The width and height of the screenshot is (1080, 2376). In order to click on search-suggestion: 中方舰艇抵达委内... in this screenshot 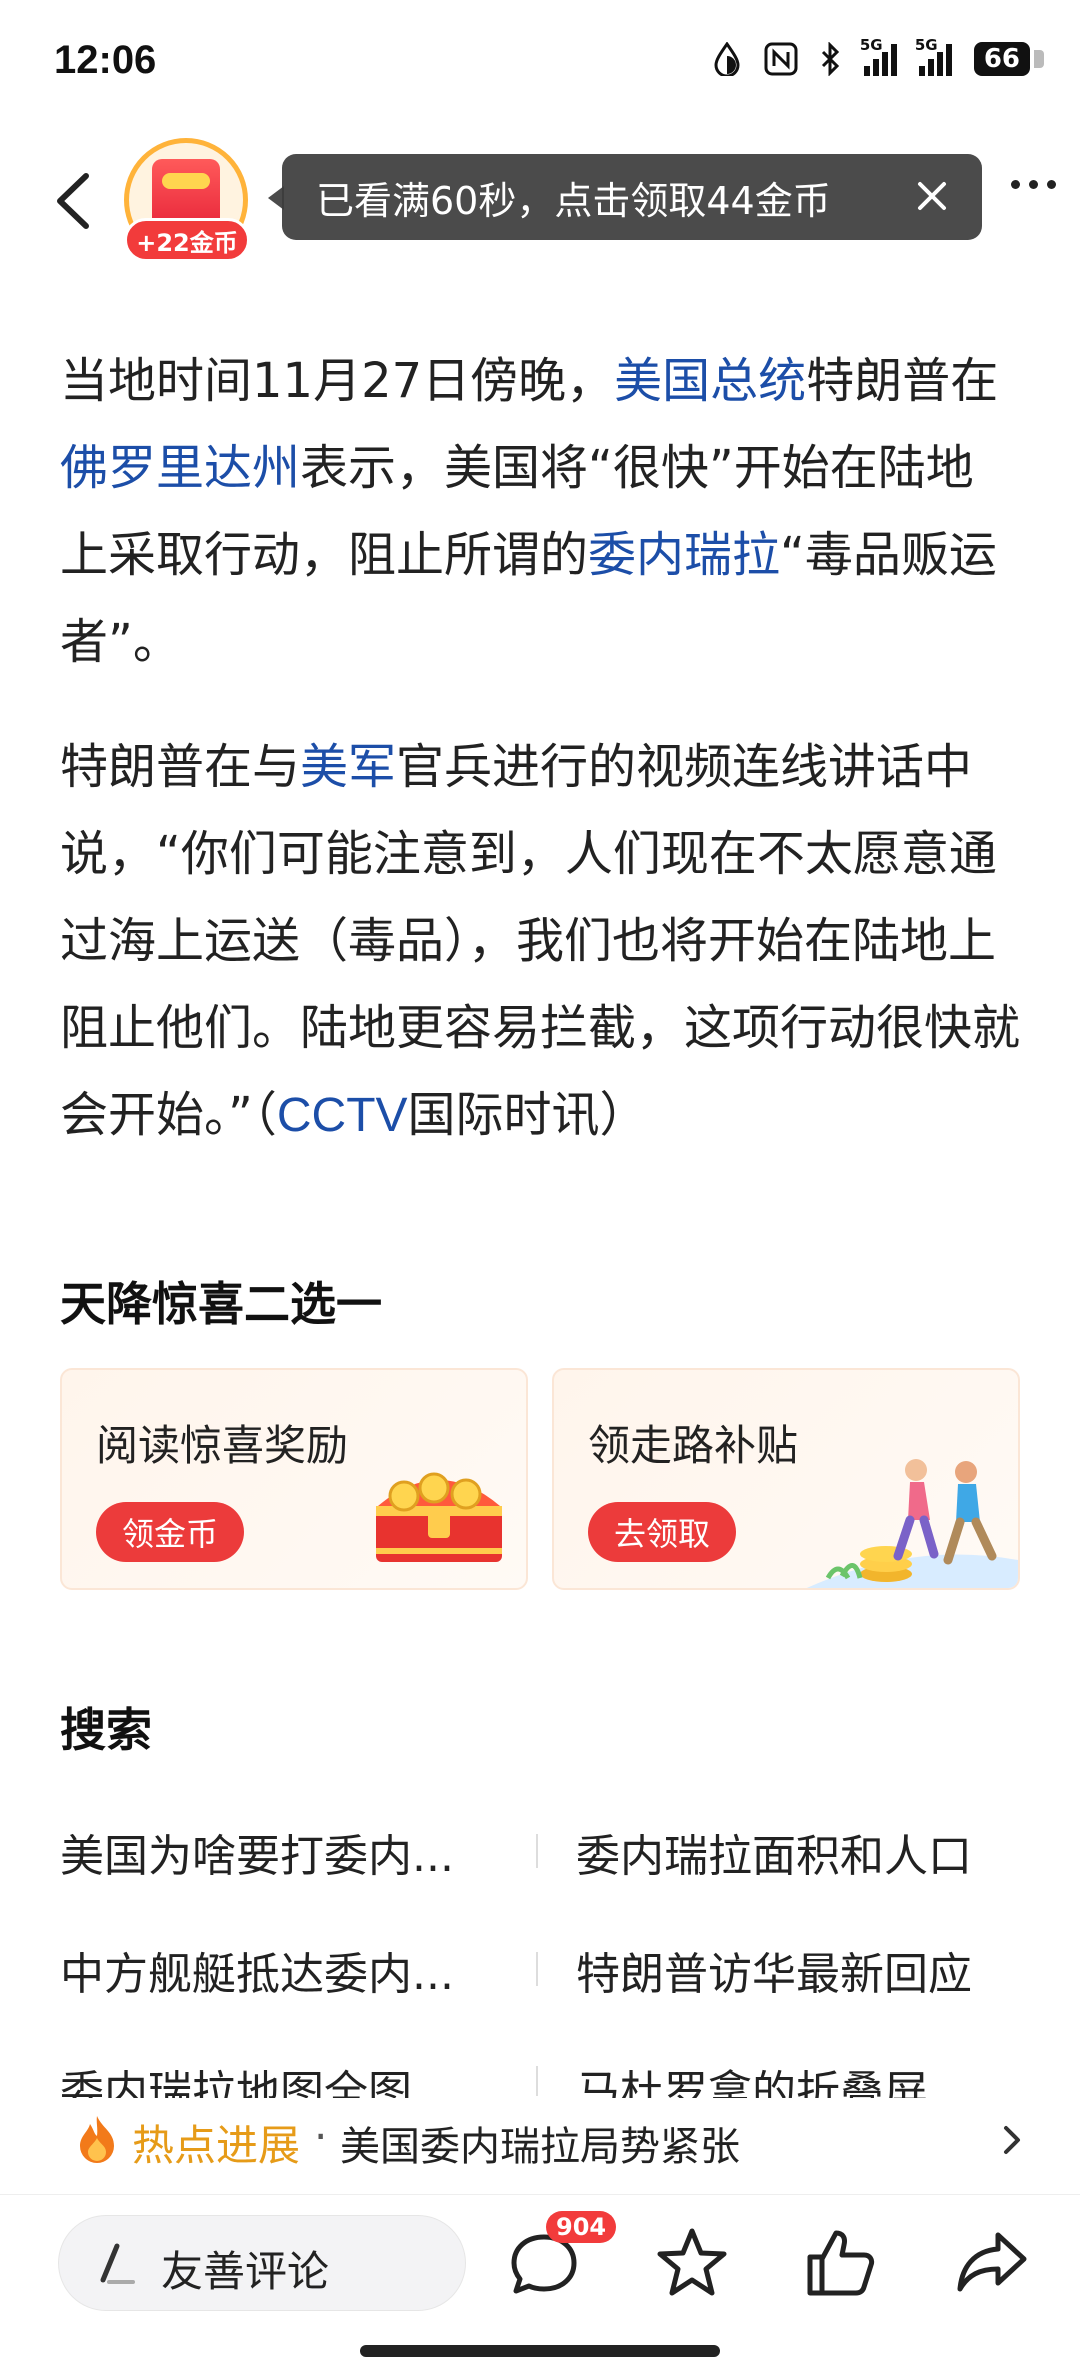, I will do `click(270, 1970)`.